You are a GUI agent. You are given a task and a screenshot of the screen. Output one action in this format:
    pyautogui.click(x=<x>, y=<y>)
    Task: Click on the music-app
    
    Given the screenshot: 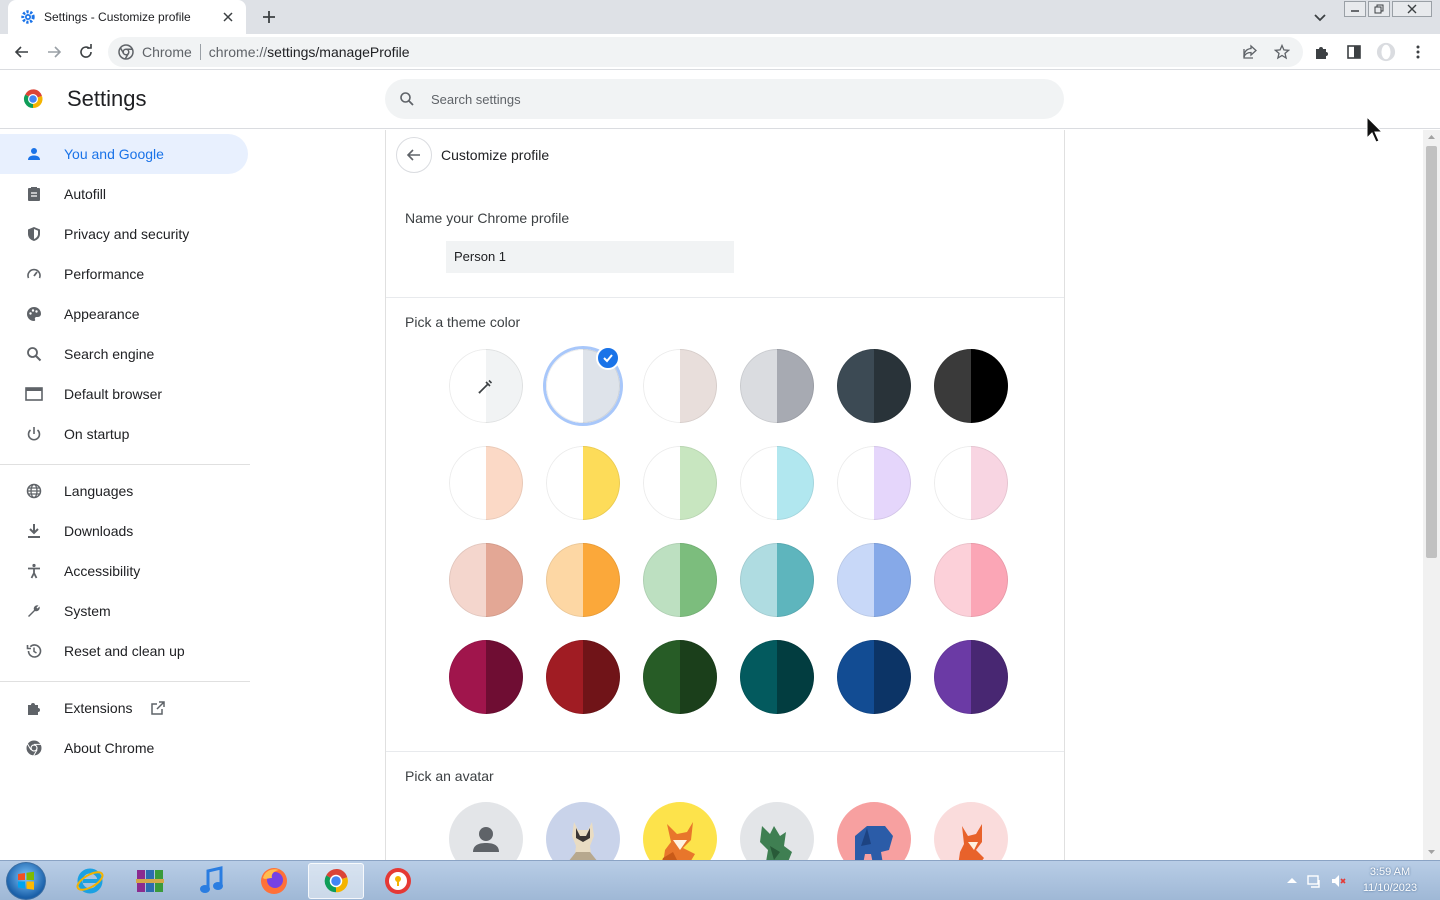 What is the action you would take?
    pyautogui.click(x=212, y=881)
    